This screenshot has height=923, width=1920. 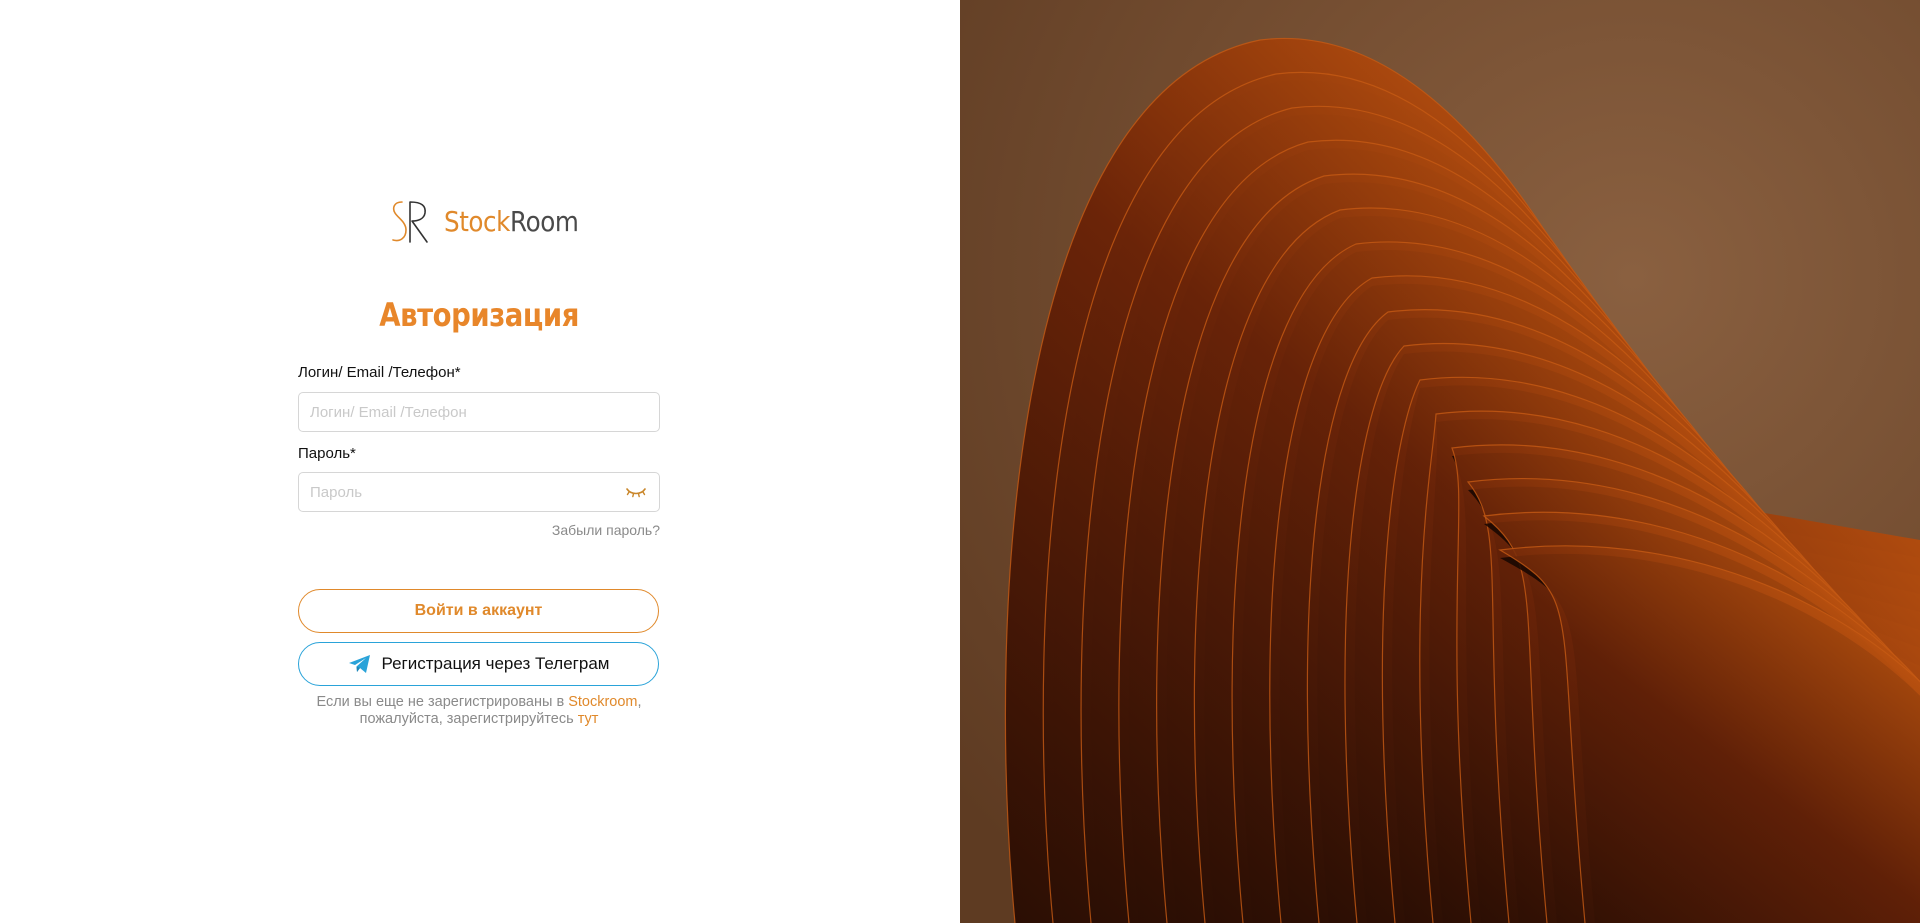 I want to click on stockroom-link: Stockroom, so click(x=602, y=702).